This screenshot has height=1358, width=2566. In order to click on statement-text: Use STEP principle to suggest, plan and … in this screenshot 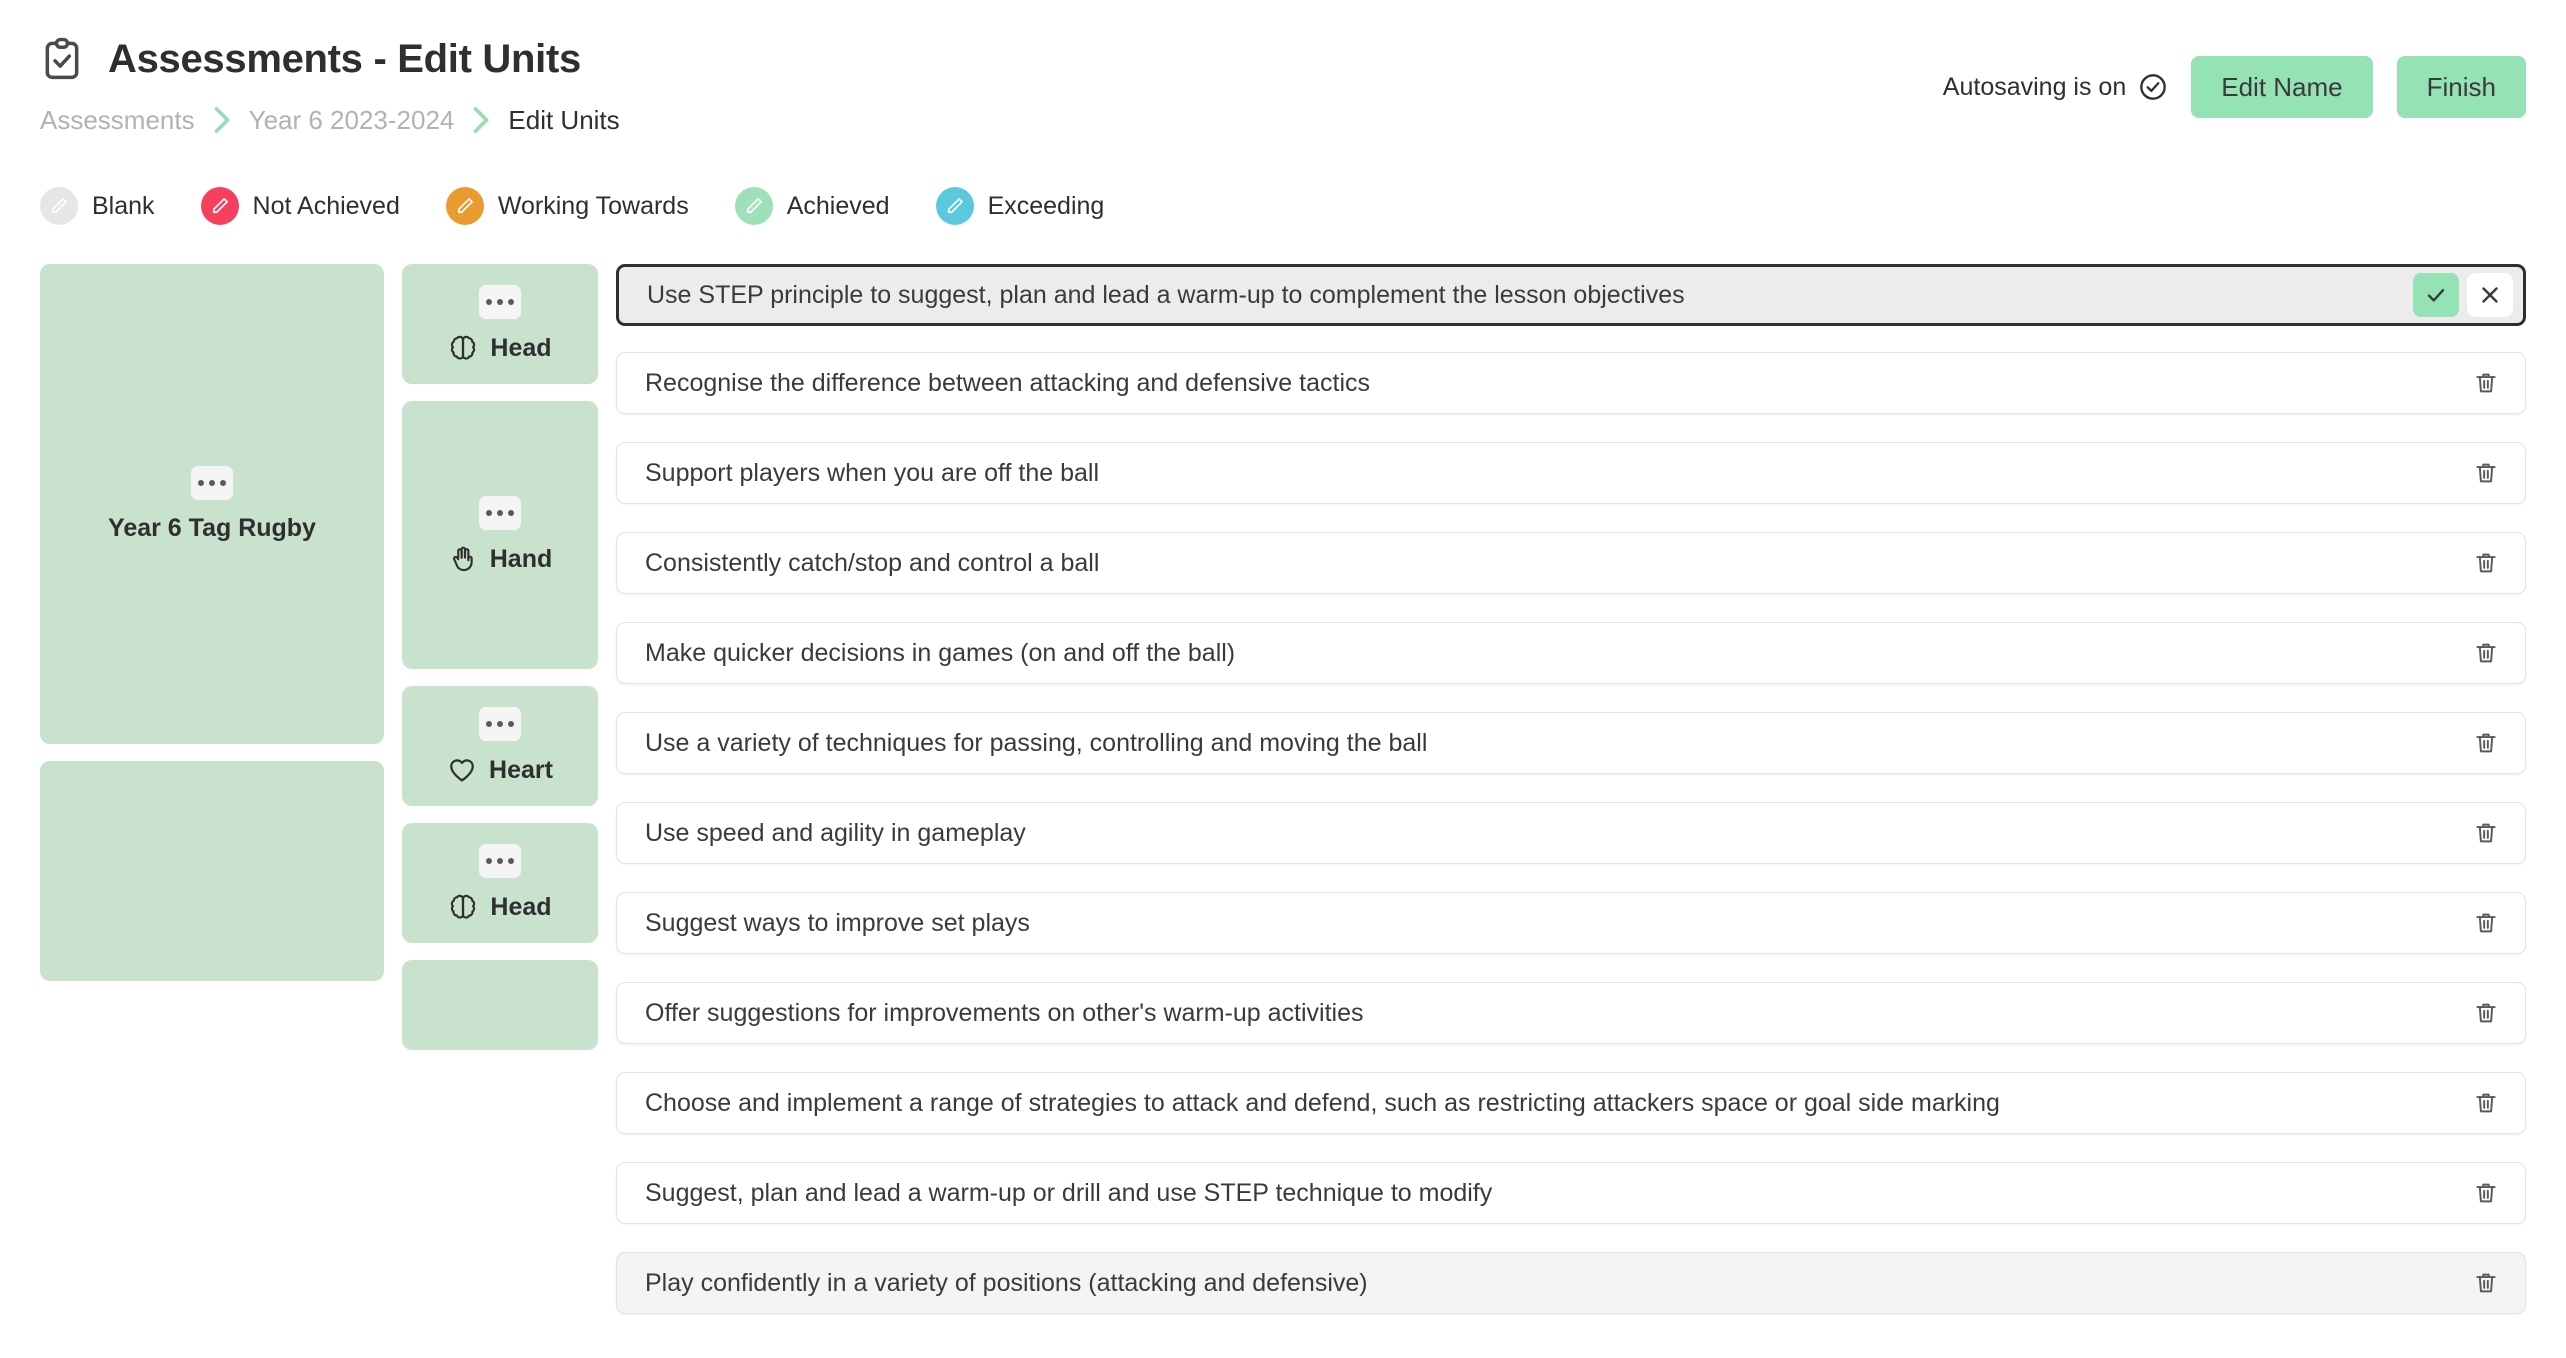, I will do `click(1530, 295)`.